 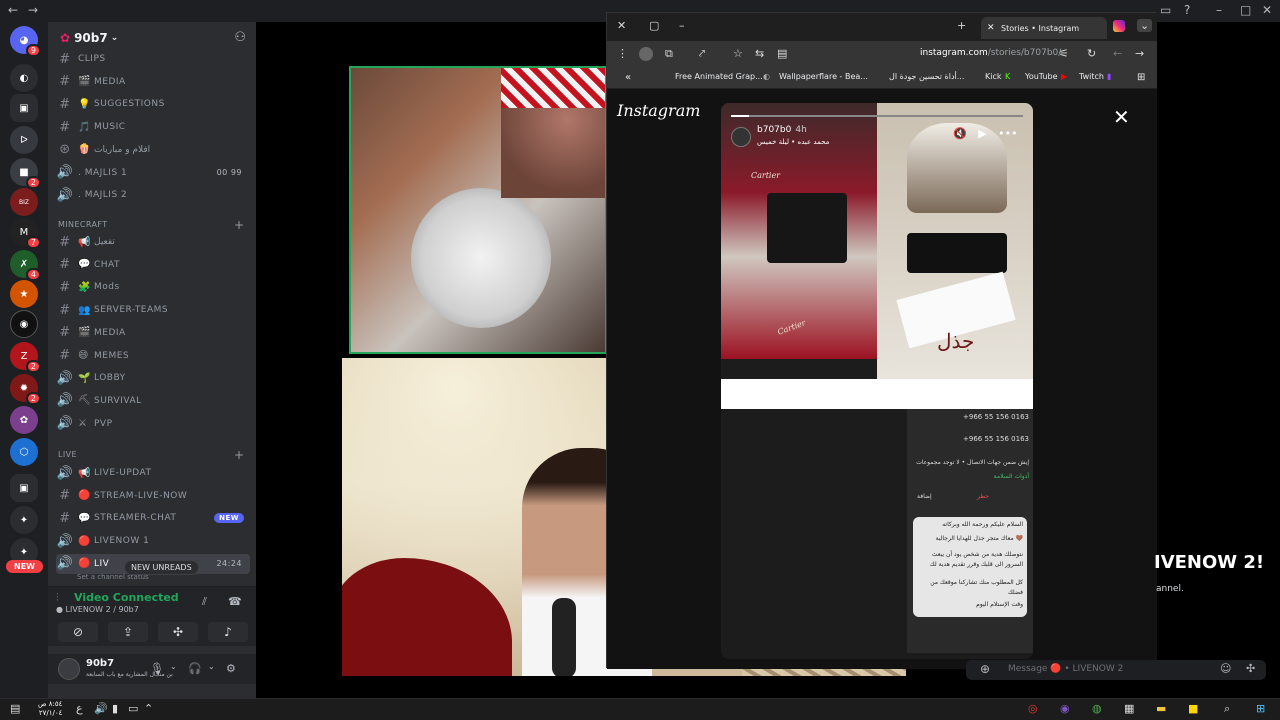 I want to click on new-tab-icon: +, so click(x=961, y=25).